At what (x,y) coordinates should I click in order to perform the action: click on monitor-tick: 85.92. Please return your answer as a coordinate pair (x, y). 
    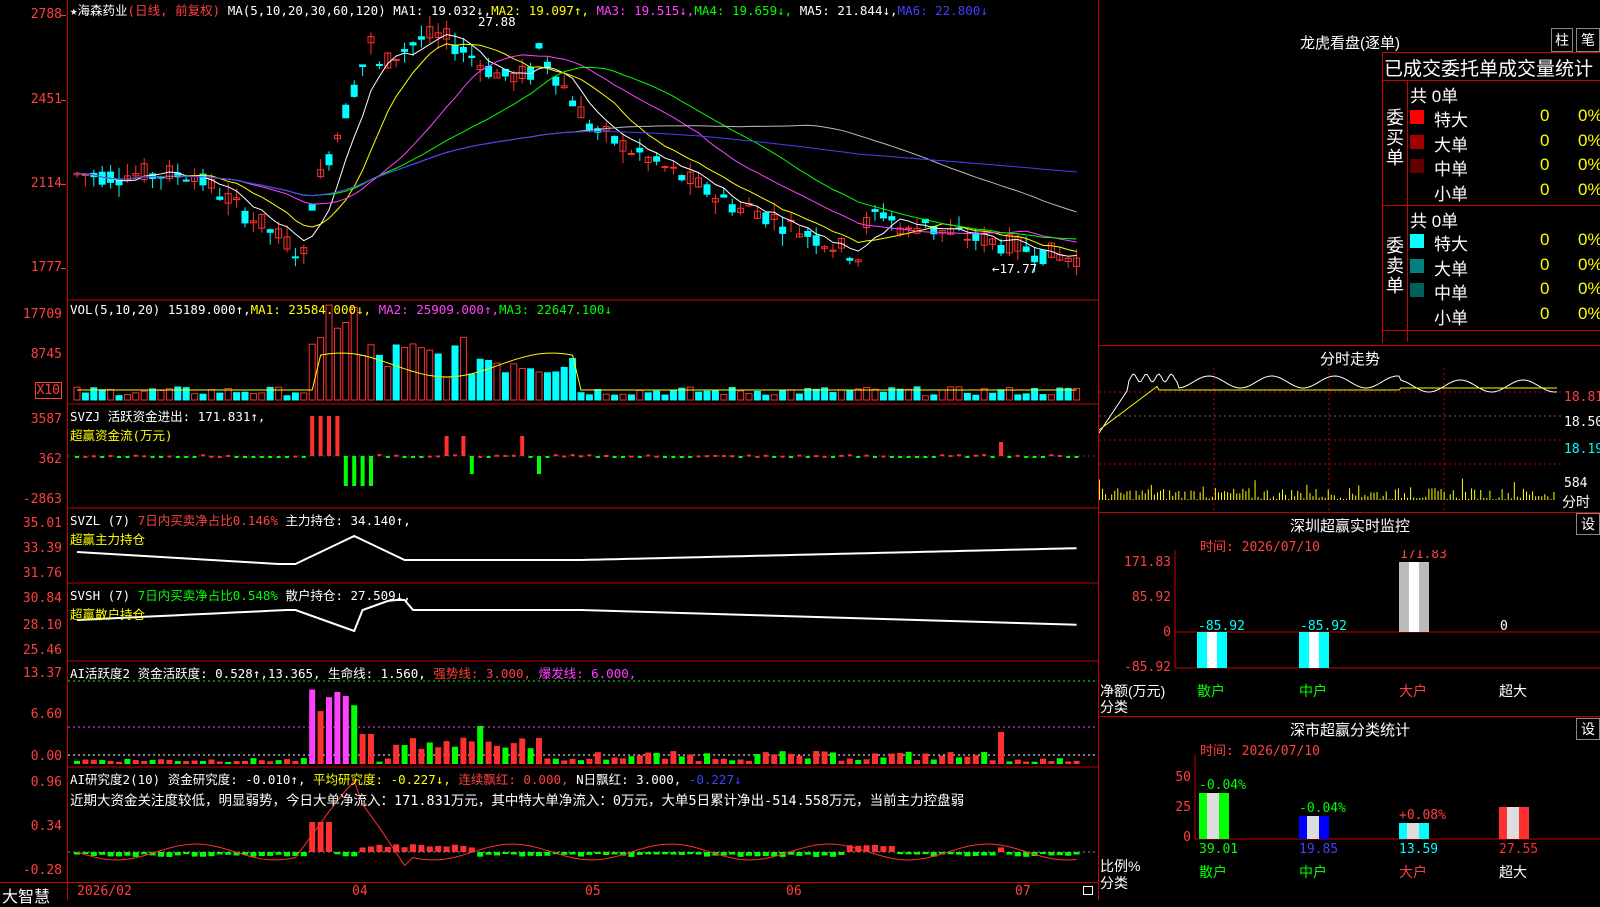
    Looking at the image, I should click on (1151, 597).